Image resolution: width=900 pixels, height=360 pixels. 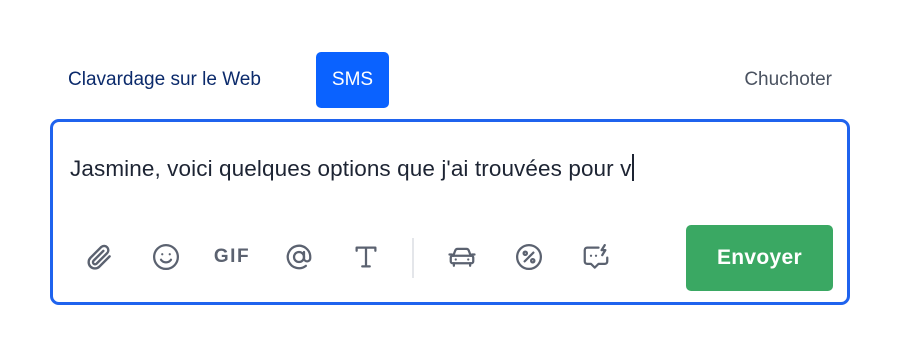 What do you see at coordinates (450, 81) in the screenshot?
I see `channel-tabs: Clavardage sur le Web SMS Chuchoter` at bounding box center [450, 81].